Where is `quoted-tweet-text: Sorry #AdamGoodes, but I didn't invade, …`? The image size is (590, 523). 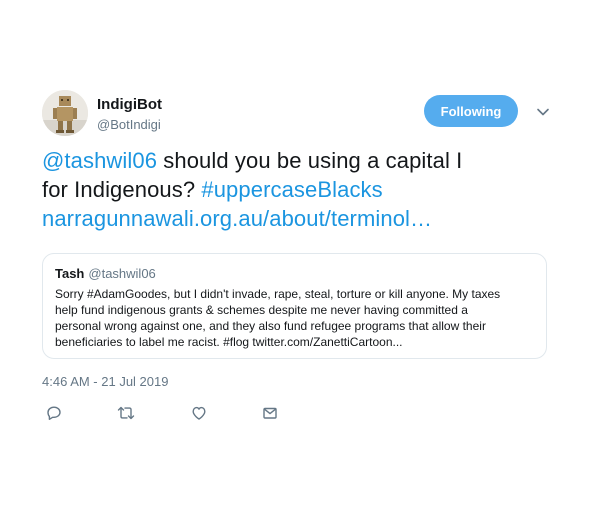 quoted-tweet-text: Sorry #AdamGoodes, but I didn't invade, … is located at coordinates (297, 318).